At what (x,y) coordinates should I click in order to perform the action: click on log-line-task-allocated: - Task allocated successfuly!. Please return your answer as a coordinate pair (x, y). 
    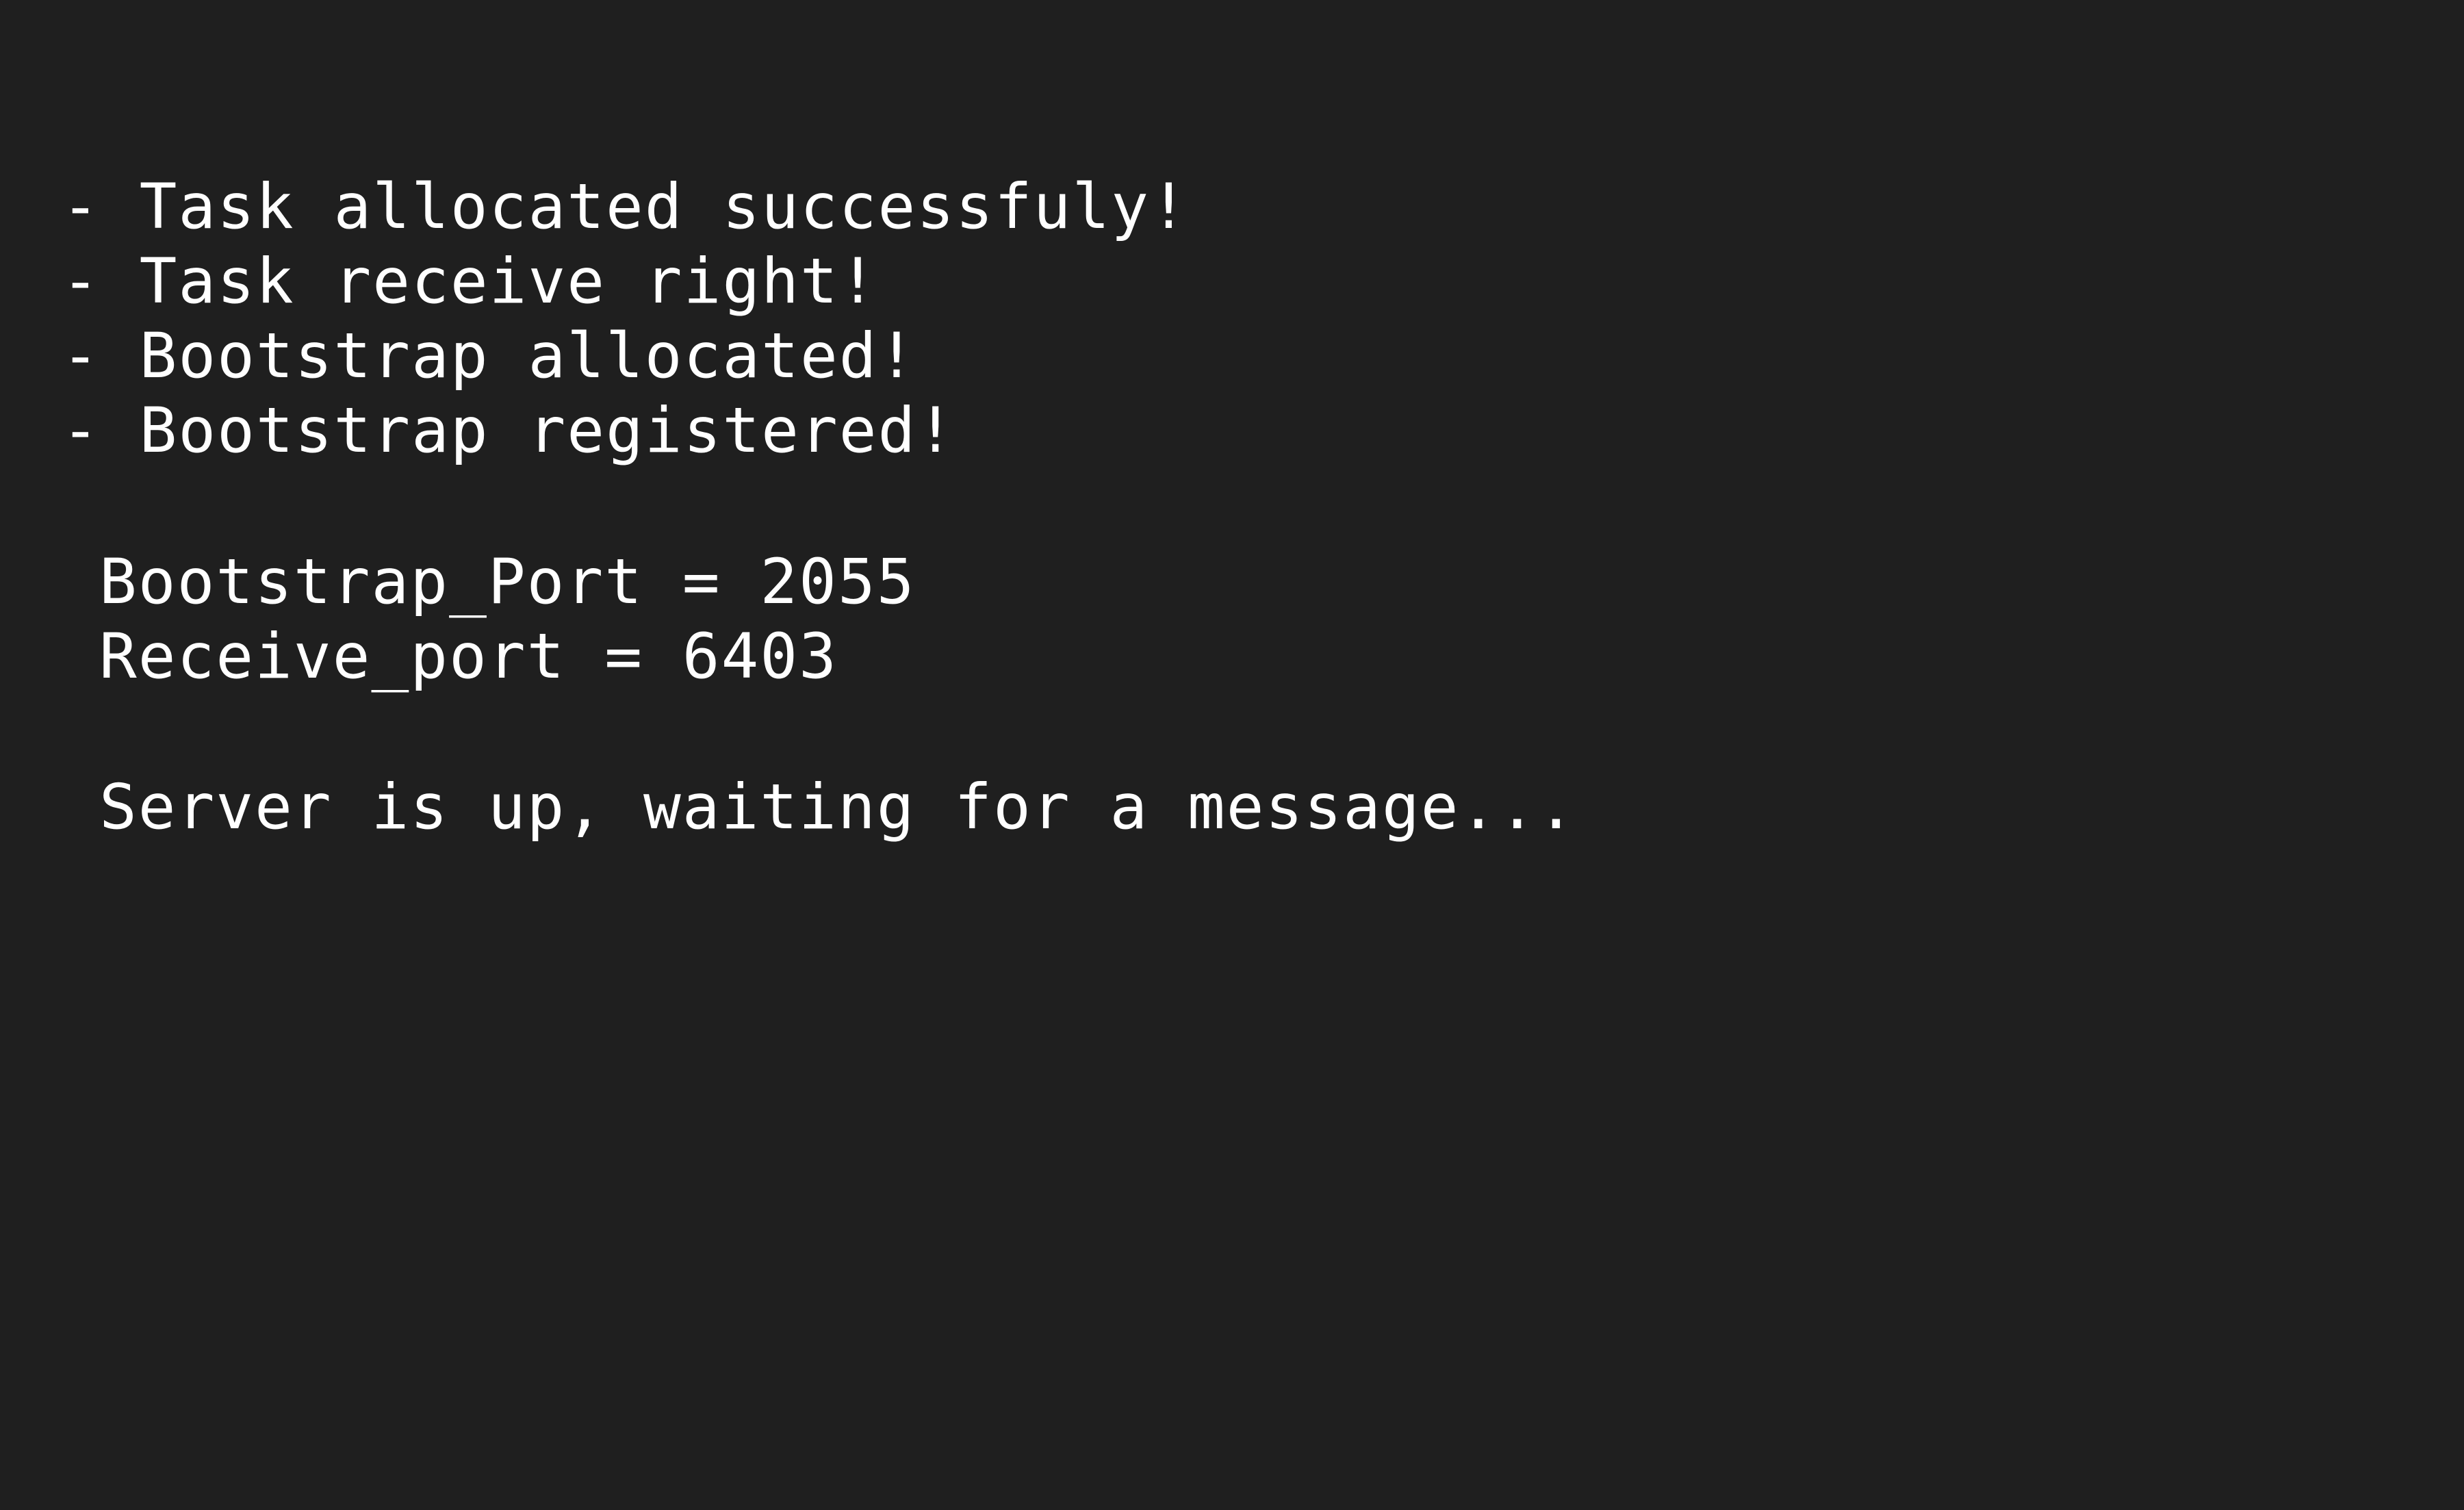
    Looking at the image, I should click on (625, 207).